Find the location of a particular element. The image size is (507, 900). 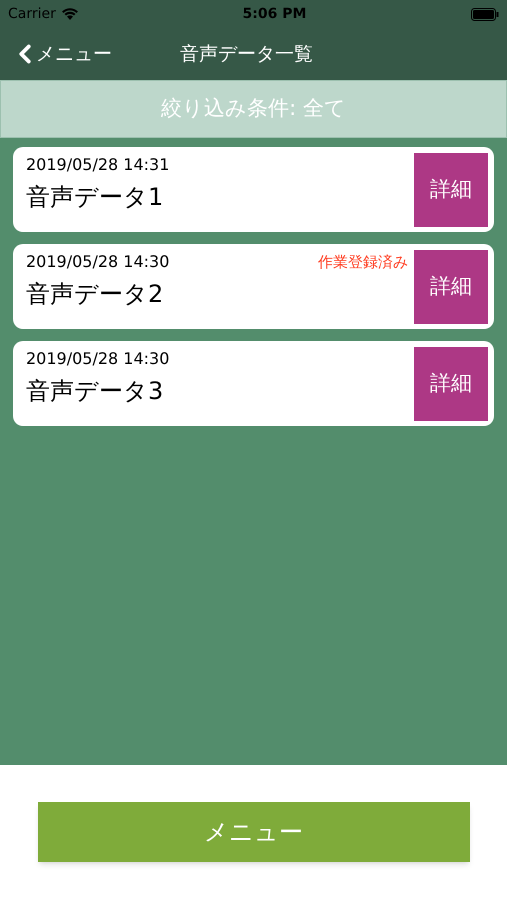

wifi-icon is located at coordinates (70, 14).